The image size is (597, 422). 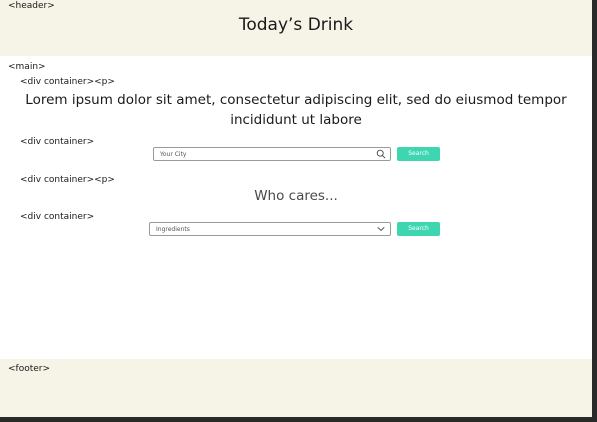 I want to click on city-container-tag-label: <div container>, so click(x=57, y=142).